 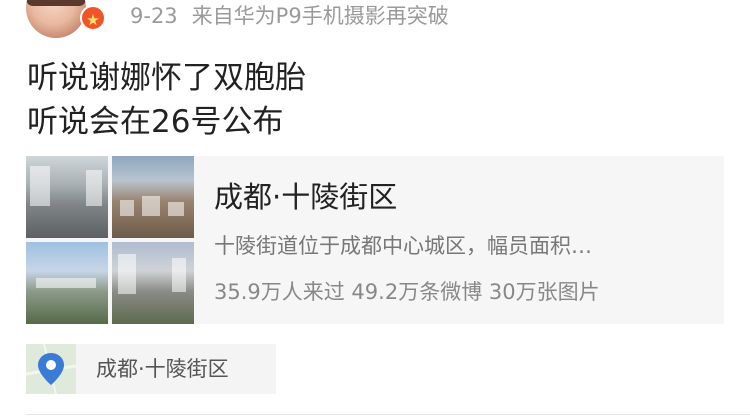 I want to click on post-text-line: 听说谢娜怀了双胞胎, so click(x=166, y=78).